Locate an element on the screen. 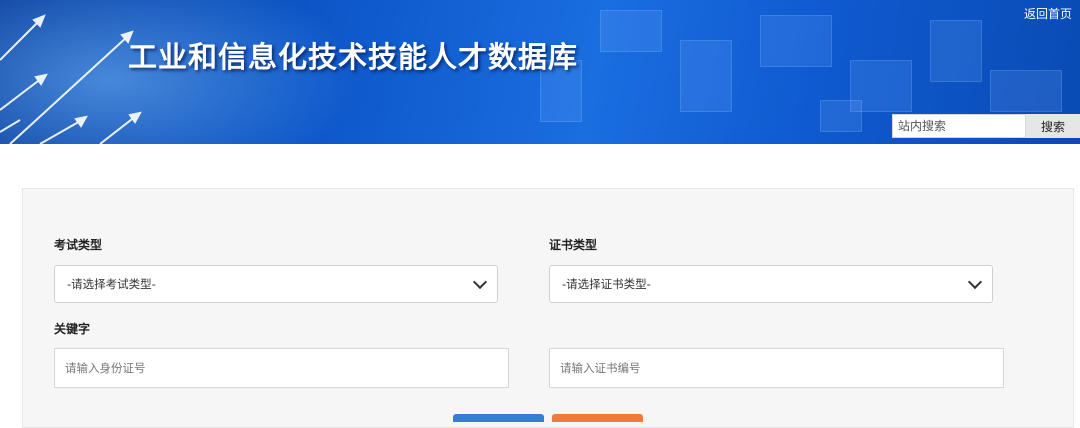  reset-button is located at coordinates (597, 418).